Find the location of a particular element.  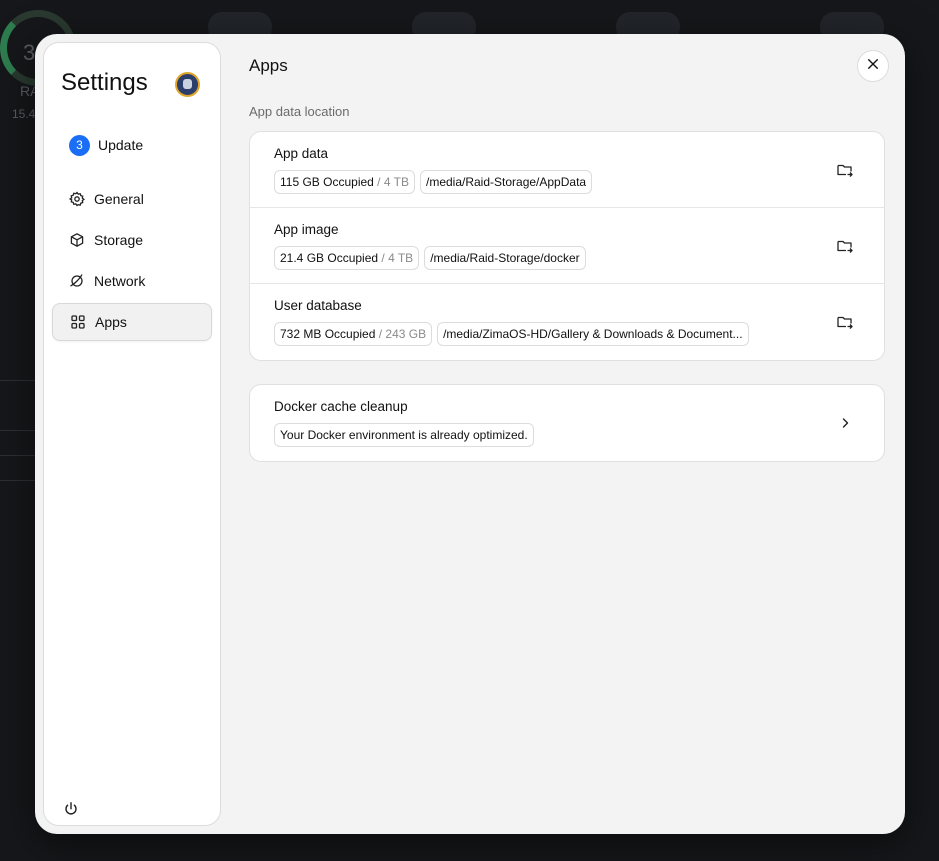

sidebar-item-update: 3 Update is located at coordinates (106, 145).